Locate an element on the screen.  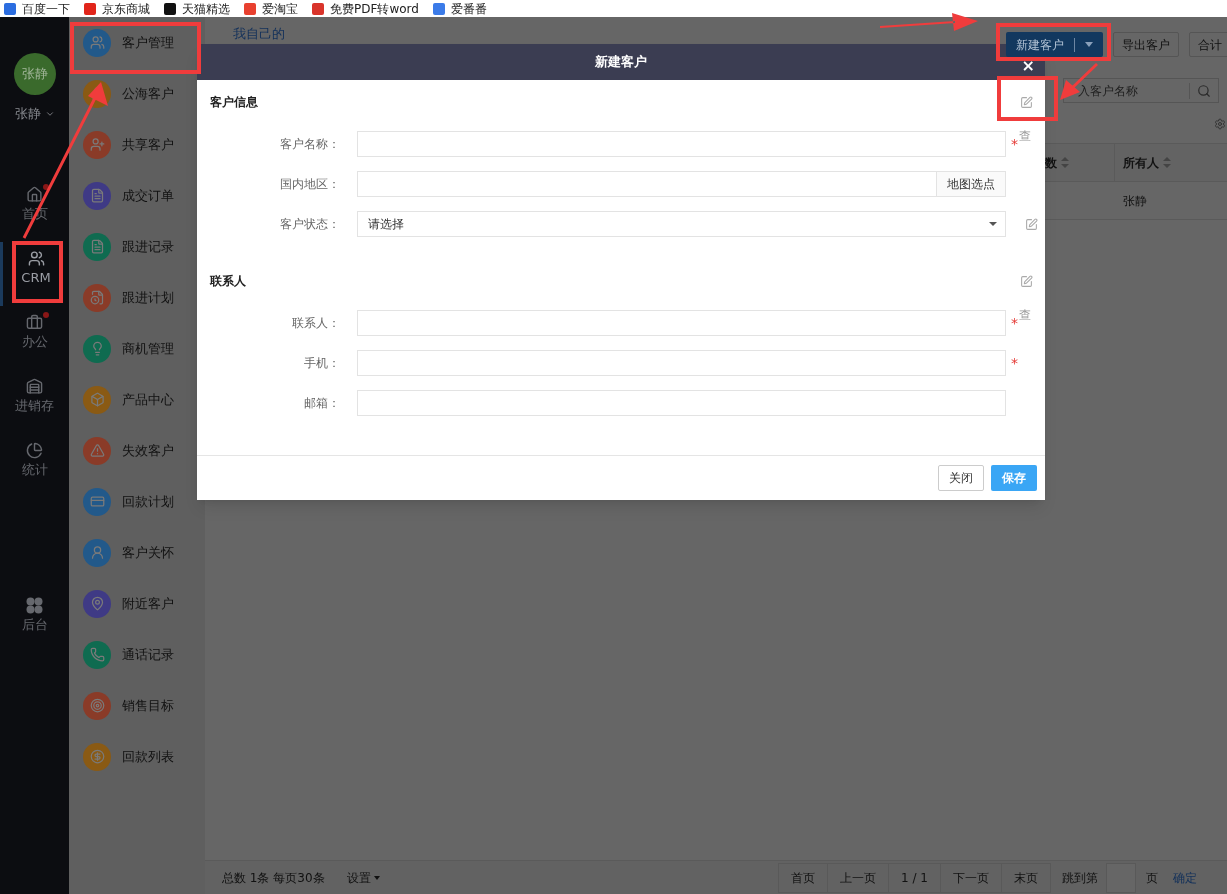
map-pin-icon is located at coordinates (97, 603).